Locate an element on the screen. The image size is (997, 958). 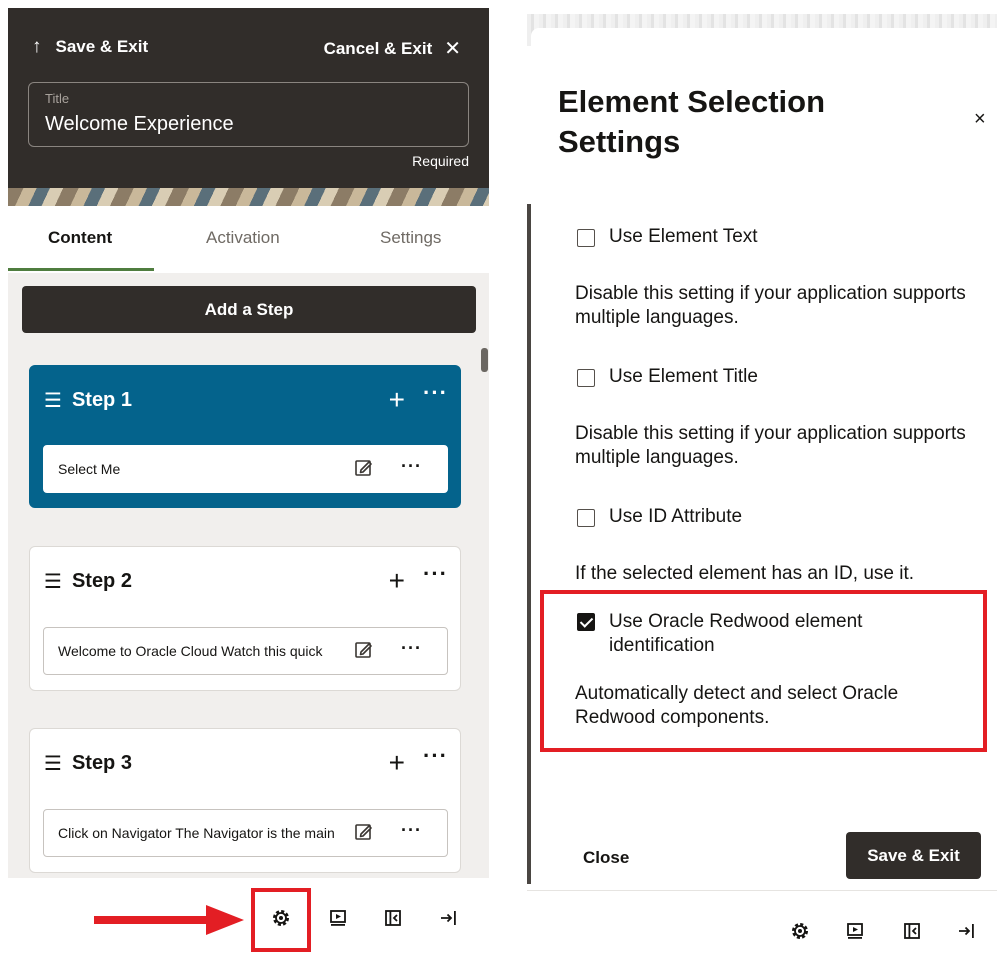
step-title: Step 1 is located at coordinates (101, 400).